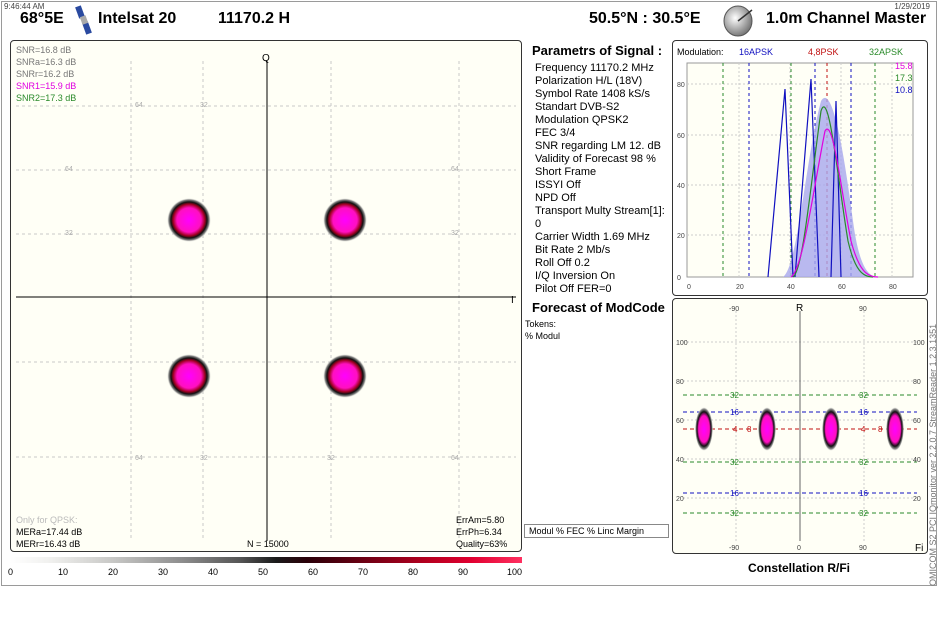 Image resolution: width=940 pixels, height=632 pixels. Describe the element at coordinates (515, 572) in the screenshot. I see `colorbar-label: 100` at that location.